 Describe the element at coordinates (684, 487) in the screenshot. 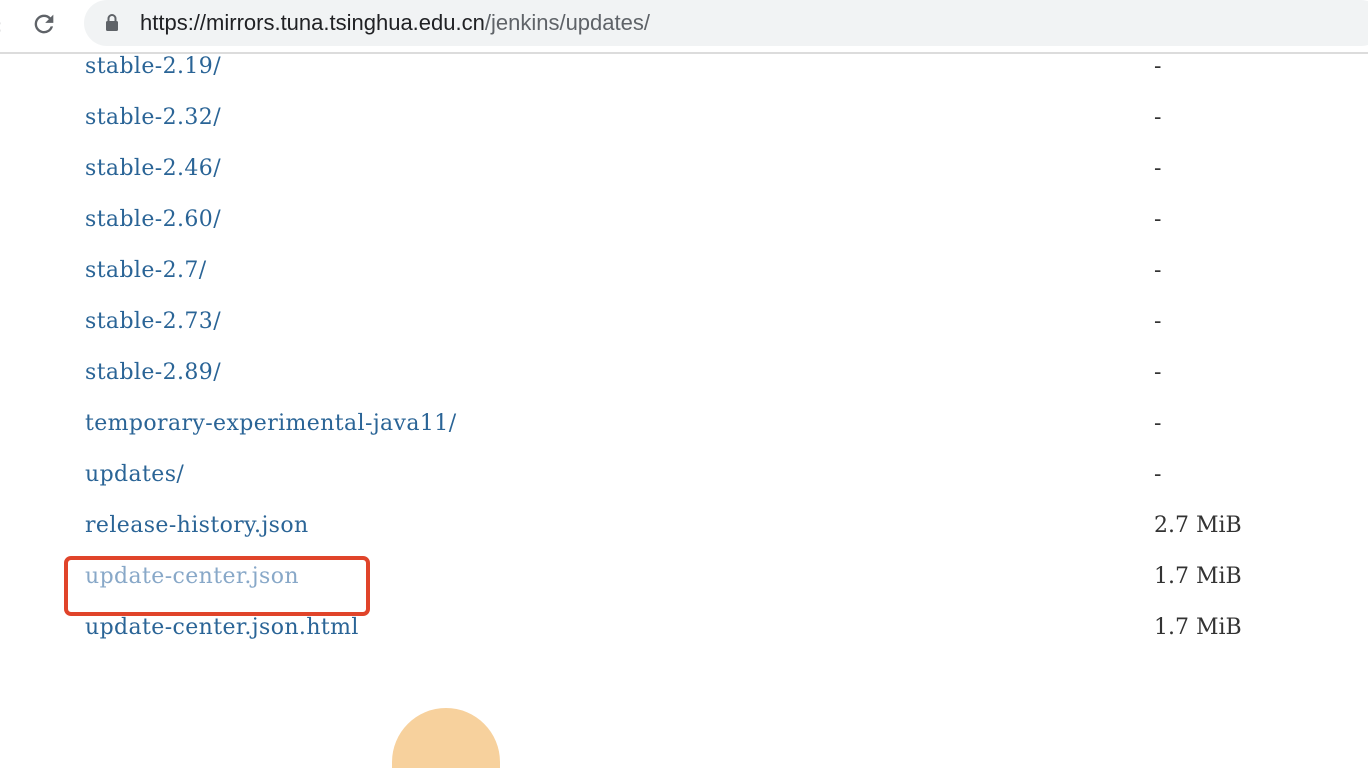

I see `table-row: updates/ -` at that location.